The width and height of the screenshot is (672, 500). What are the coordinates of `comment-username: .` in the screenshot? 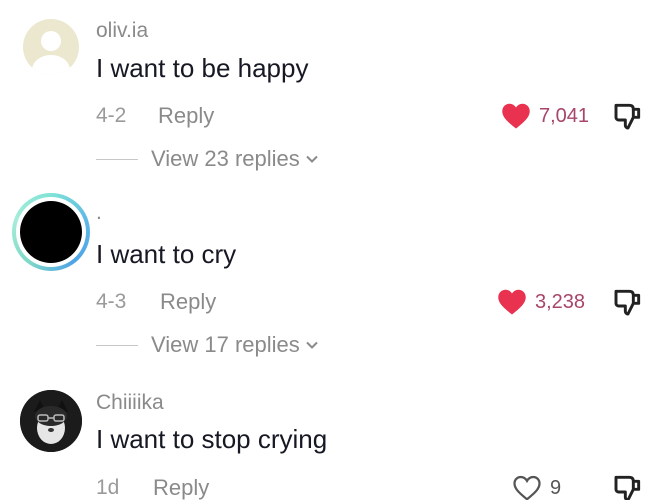 It's located at (99, 213).